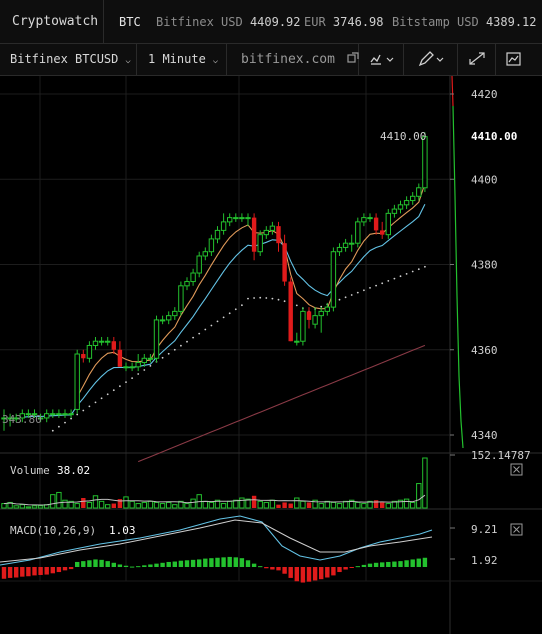 Image resolution: width=542 pixels, height=634 pixels. What do you see at coordinates (390, 59) in the screenshot?
I see `chevron-down-icon` at bounding box center [390, 59].